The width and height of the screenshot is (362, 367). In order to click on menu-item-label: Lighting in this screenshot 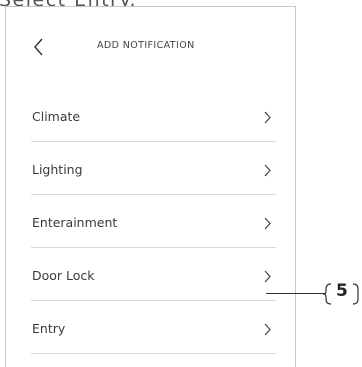, I will do `click(57, 169)`.